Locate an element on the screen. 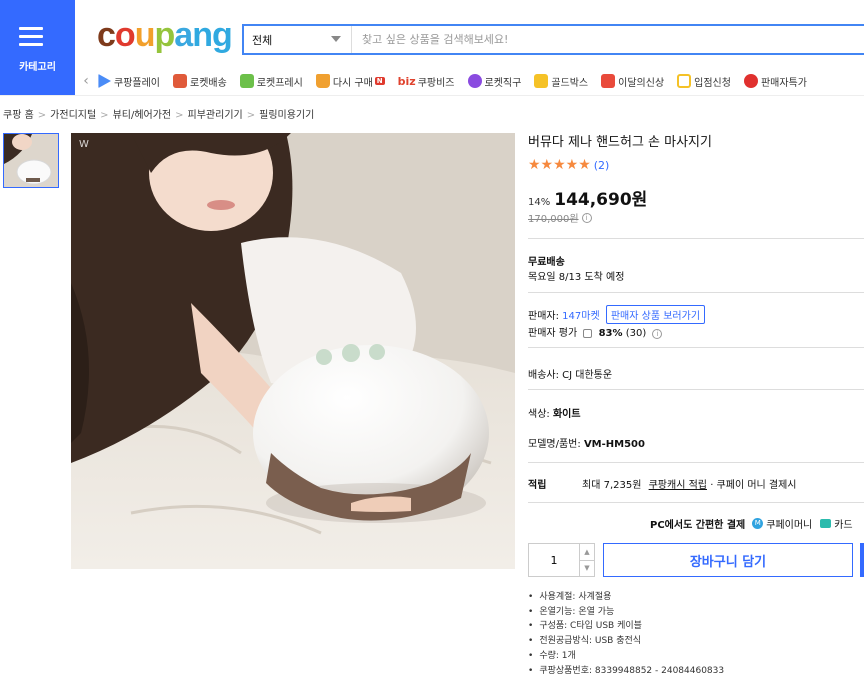 The height and width of the screenshot is (689, 864). breadcrumb-item: 뷰티/헤어가전 is located at coordinates (142, 115).